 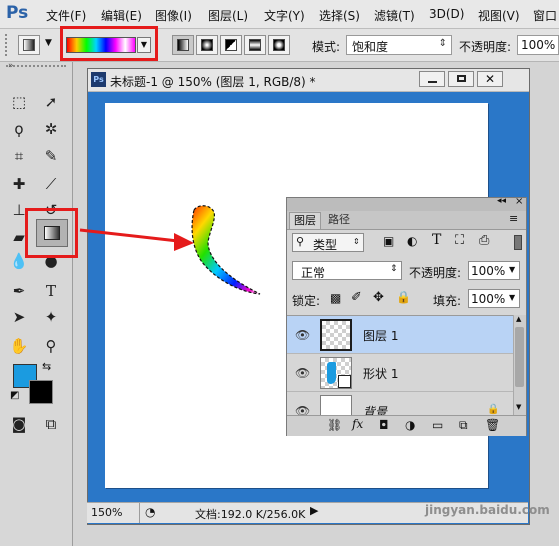 I want to click on pen-tool-icon: ✒, so click(x=19, y=291).